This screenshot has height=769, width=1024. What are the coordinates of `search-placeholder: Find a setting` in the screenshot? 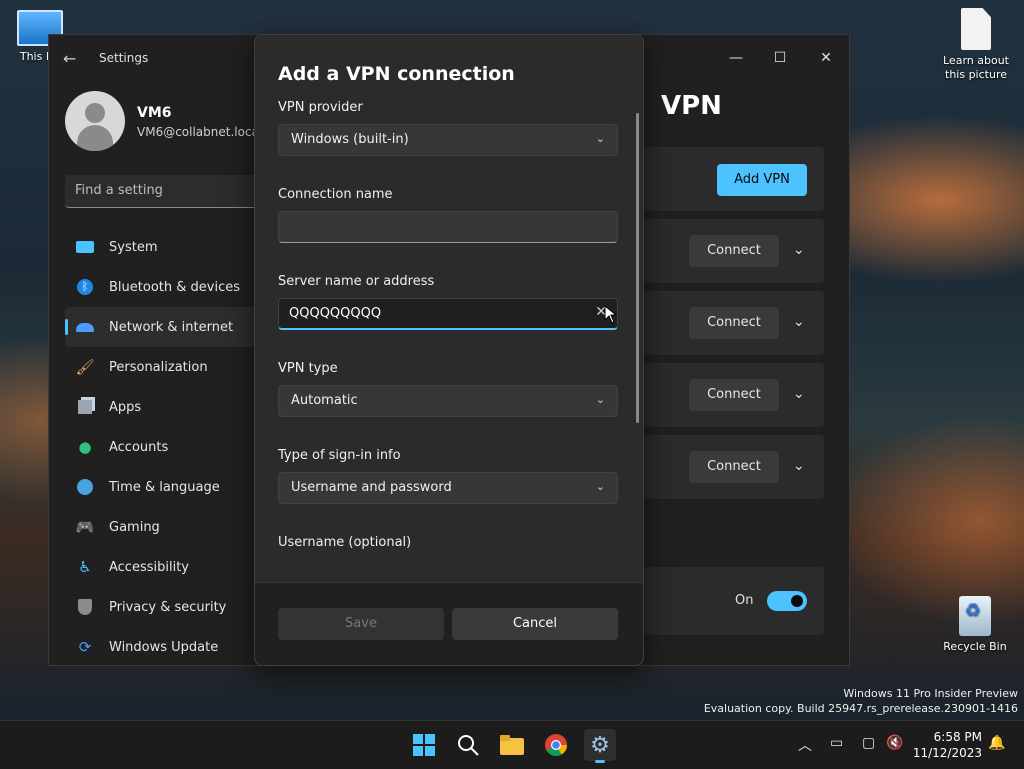 It's located at (119, 190).